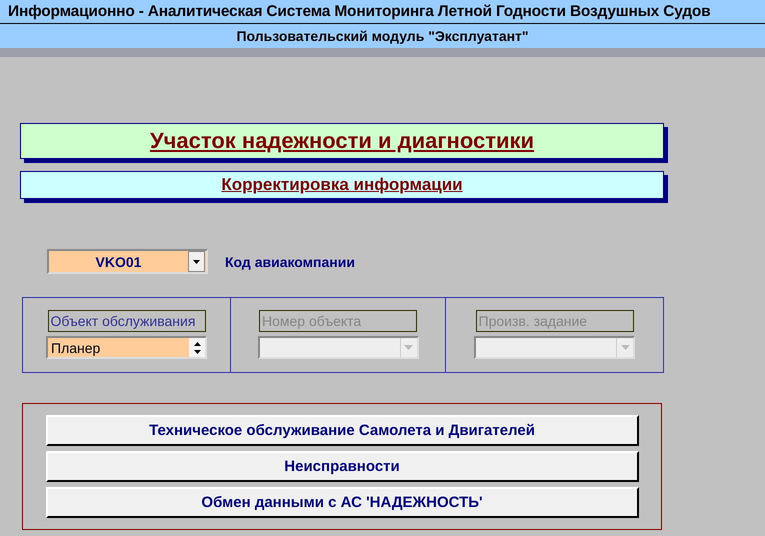 This screenshot has height=536, width=765. I want to click on menu-button: Техническое обслуживание Самолета и Двигателей, so click(342, 430).